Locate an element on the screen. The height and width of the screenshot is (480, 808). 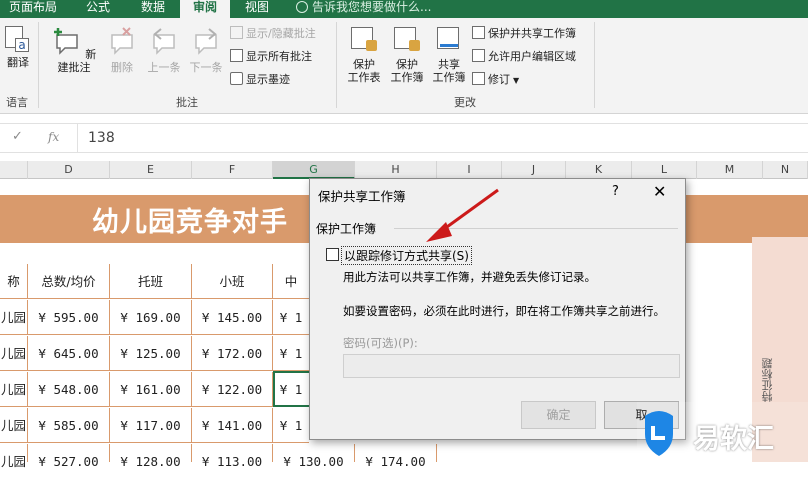
column-headers: D E F G H I J K L M N is located at coordinates (404, 170).